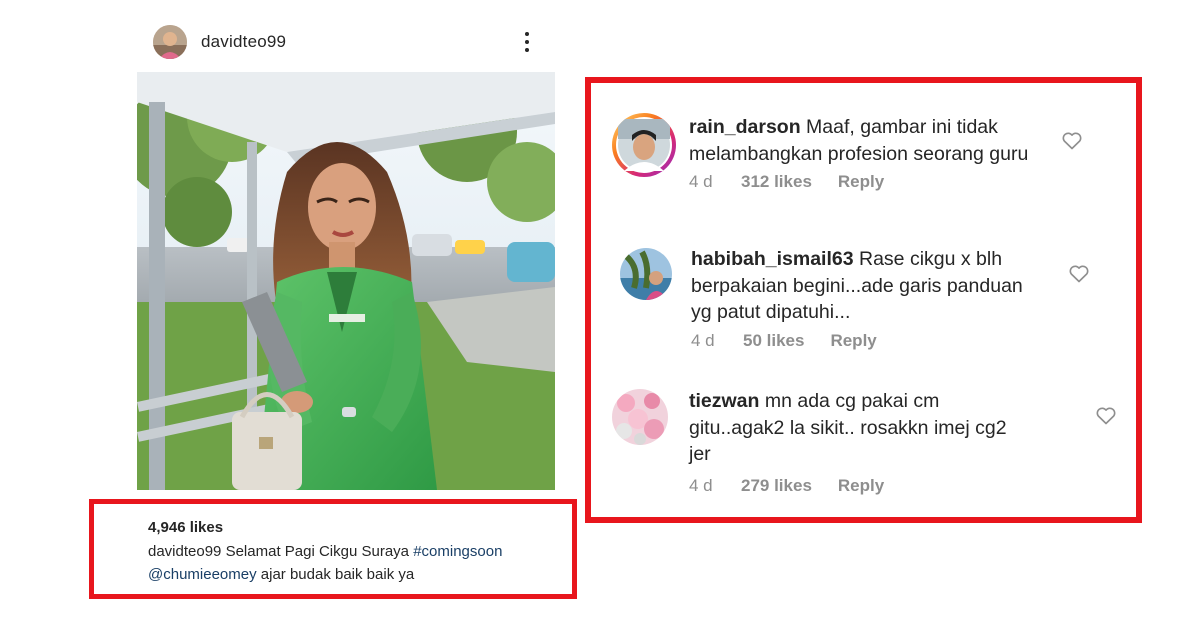  What do you see at coordinates (644, 145) in the screenshot?
I see `comment-avatar-rain-darson` at bounding box center [644, 145].